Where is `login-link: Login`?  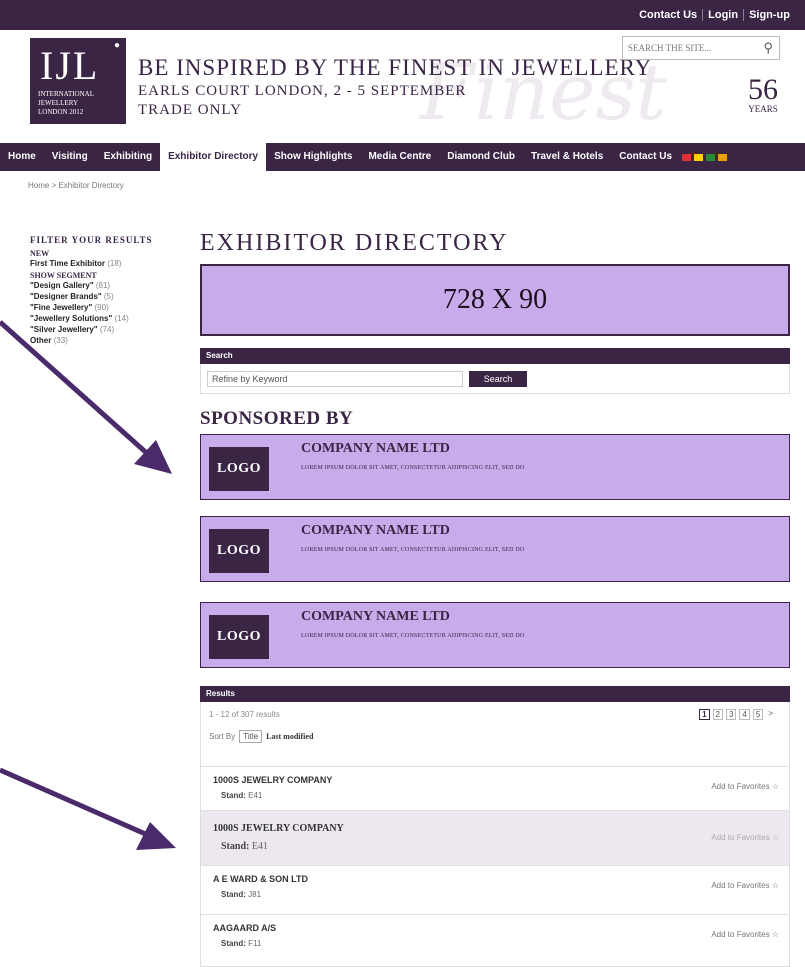 login-link: Login is located at coordinates (722, 15).